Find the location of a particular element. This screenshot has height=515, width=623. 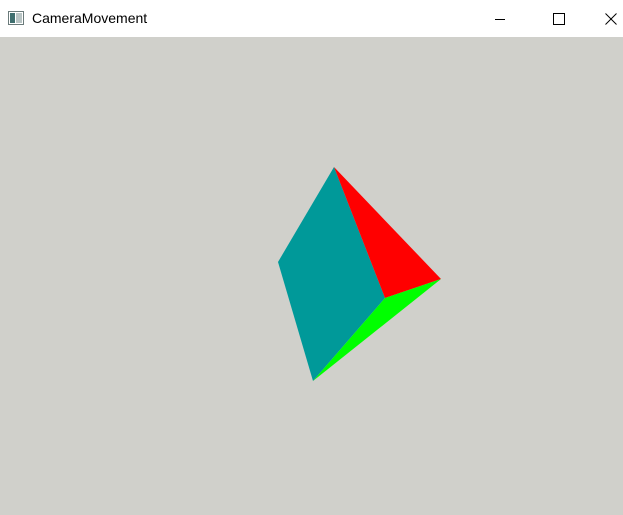

app-window-icon is located at coordinates (16, 18).